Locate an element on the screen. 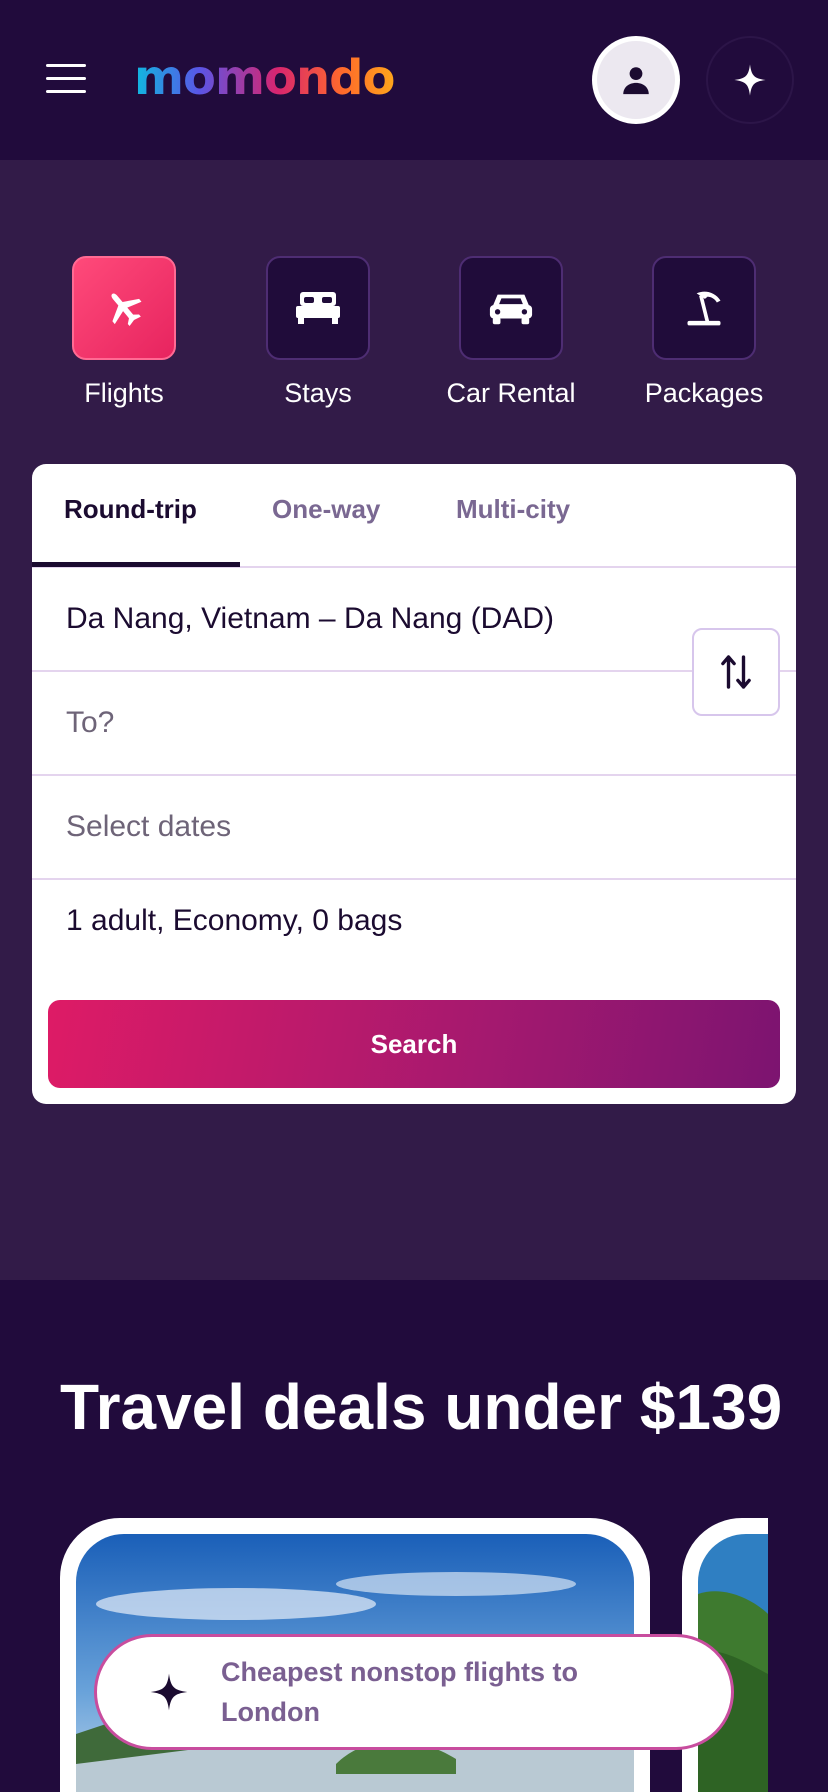  hamburger-menu-icon is located at coordinates (66, 80).